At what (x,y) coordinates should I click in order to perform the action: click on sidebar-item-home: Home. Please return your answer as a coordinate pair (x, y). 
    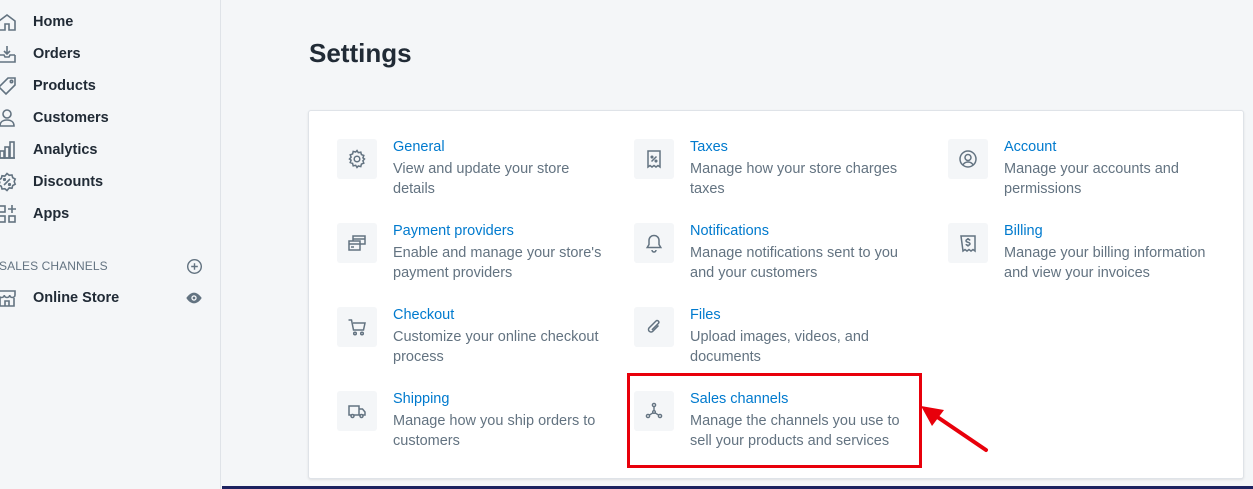
    Looking at the image, I should click on (110, 22).